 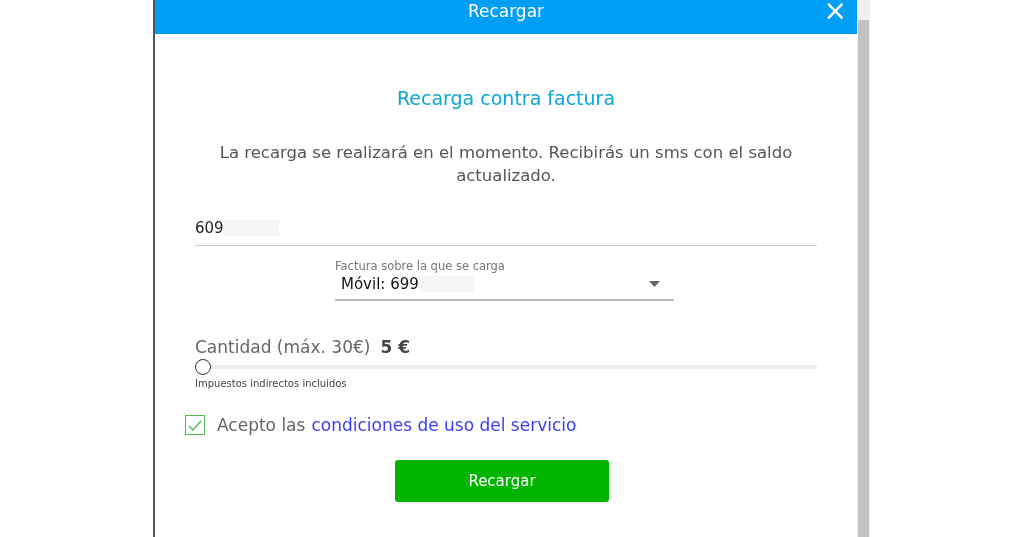 What do you see at coordinates (506, 164) in the screenshot?
I see `description-text: La recarga se realizará en el momento. Recibirás un sms con el saldo actualizado.` at bounding box center [506, 164].